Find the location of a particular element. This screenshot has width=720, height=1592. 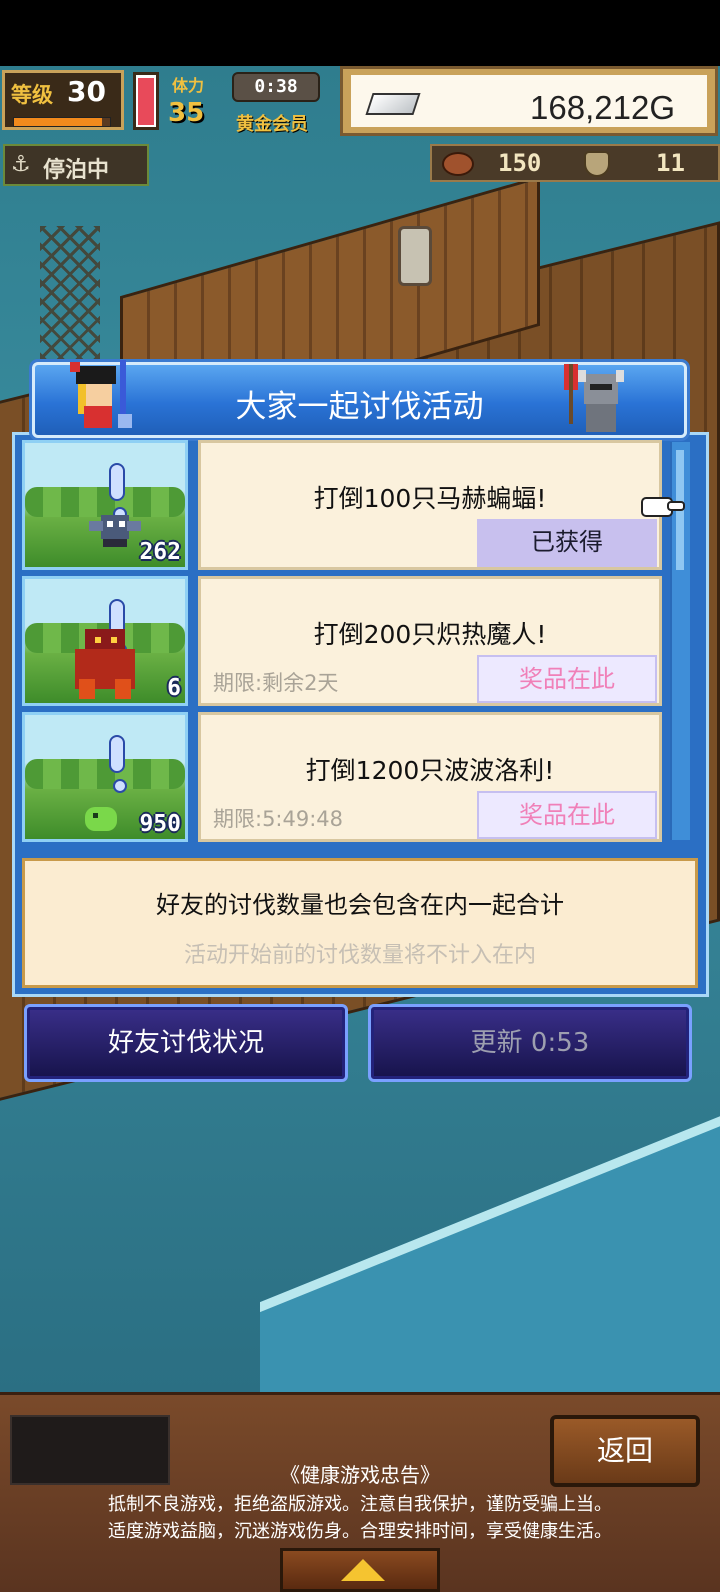

quest-row: 950 打倒1200只波波洛利! 期限:5:49:48 奖品在此 is located at coordinates (342, 778).